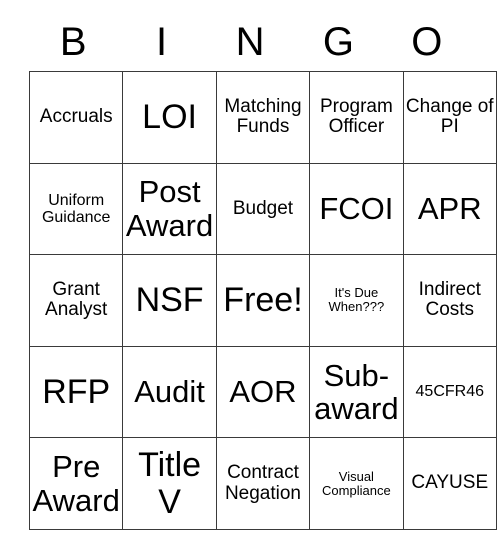 Image resolution: width=500 pixels, height=544 pixels. I want to click on bingo-cell-label: Accruals, so click(76, 117).